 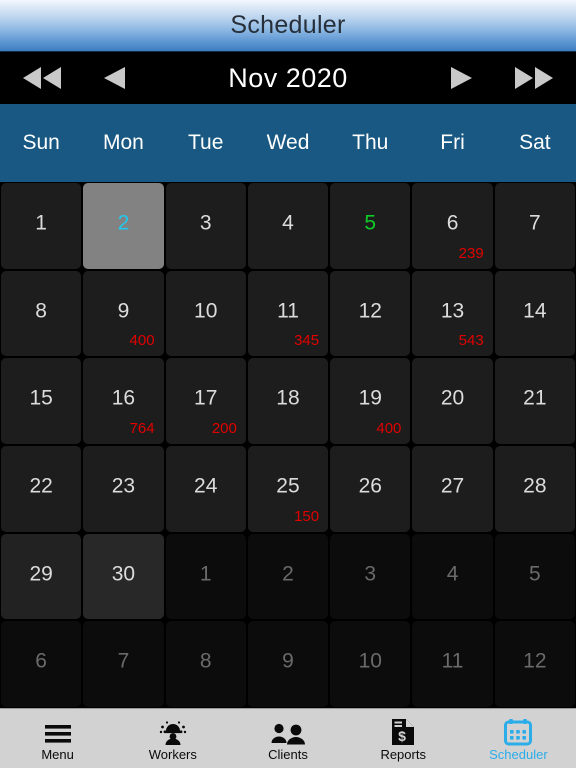 I want to click on calendar-day-cell: 11, so click(x=452, y=664).